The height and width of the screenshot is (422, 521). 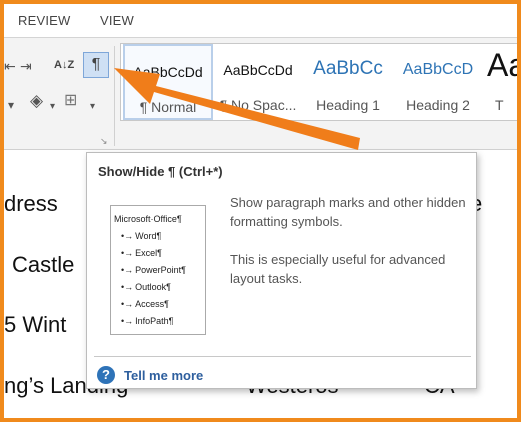 What do you see at coordinates (141, 236) in the screenshot?
I see `preview-item: •→ Word¶` at bounding box center [141, 236].